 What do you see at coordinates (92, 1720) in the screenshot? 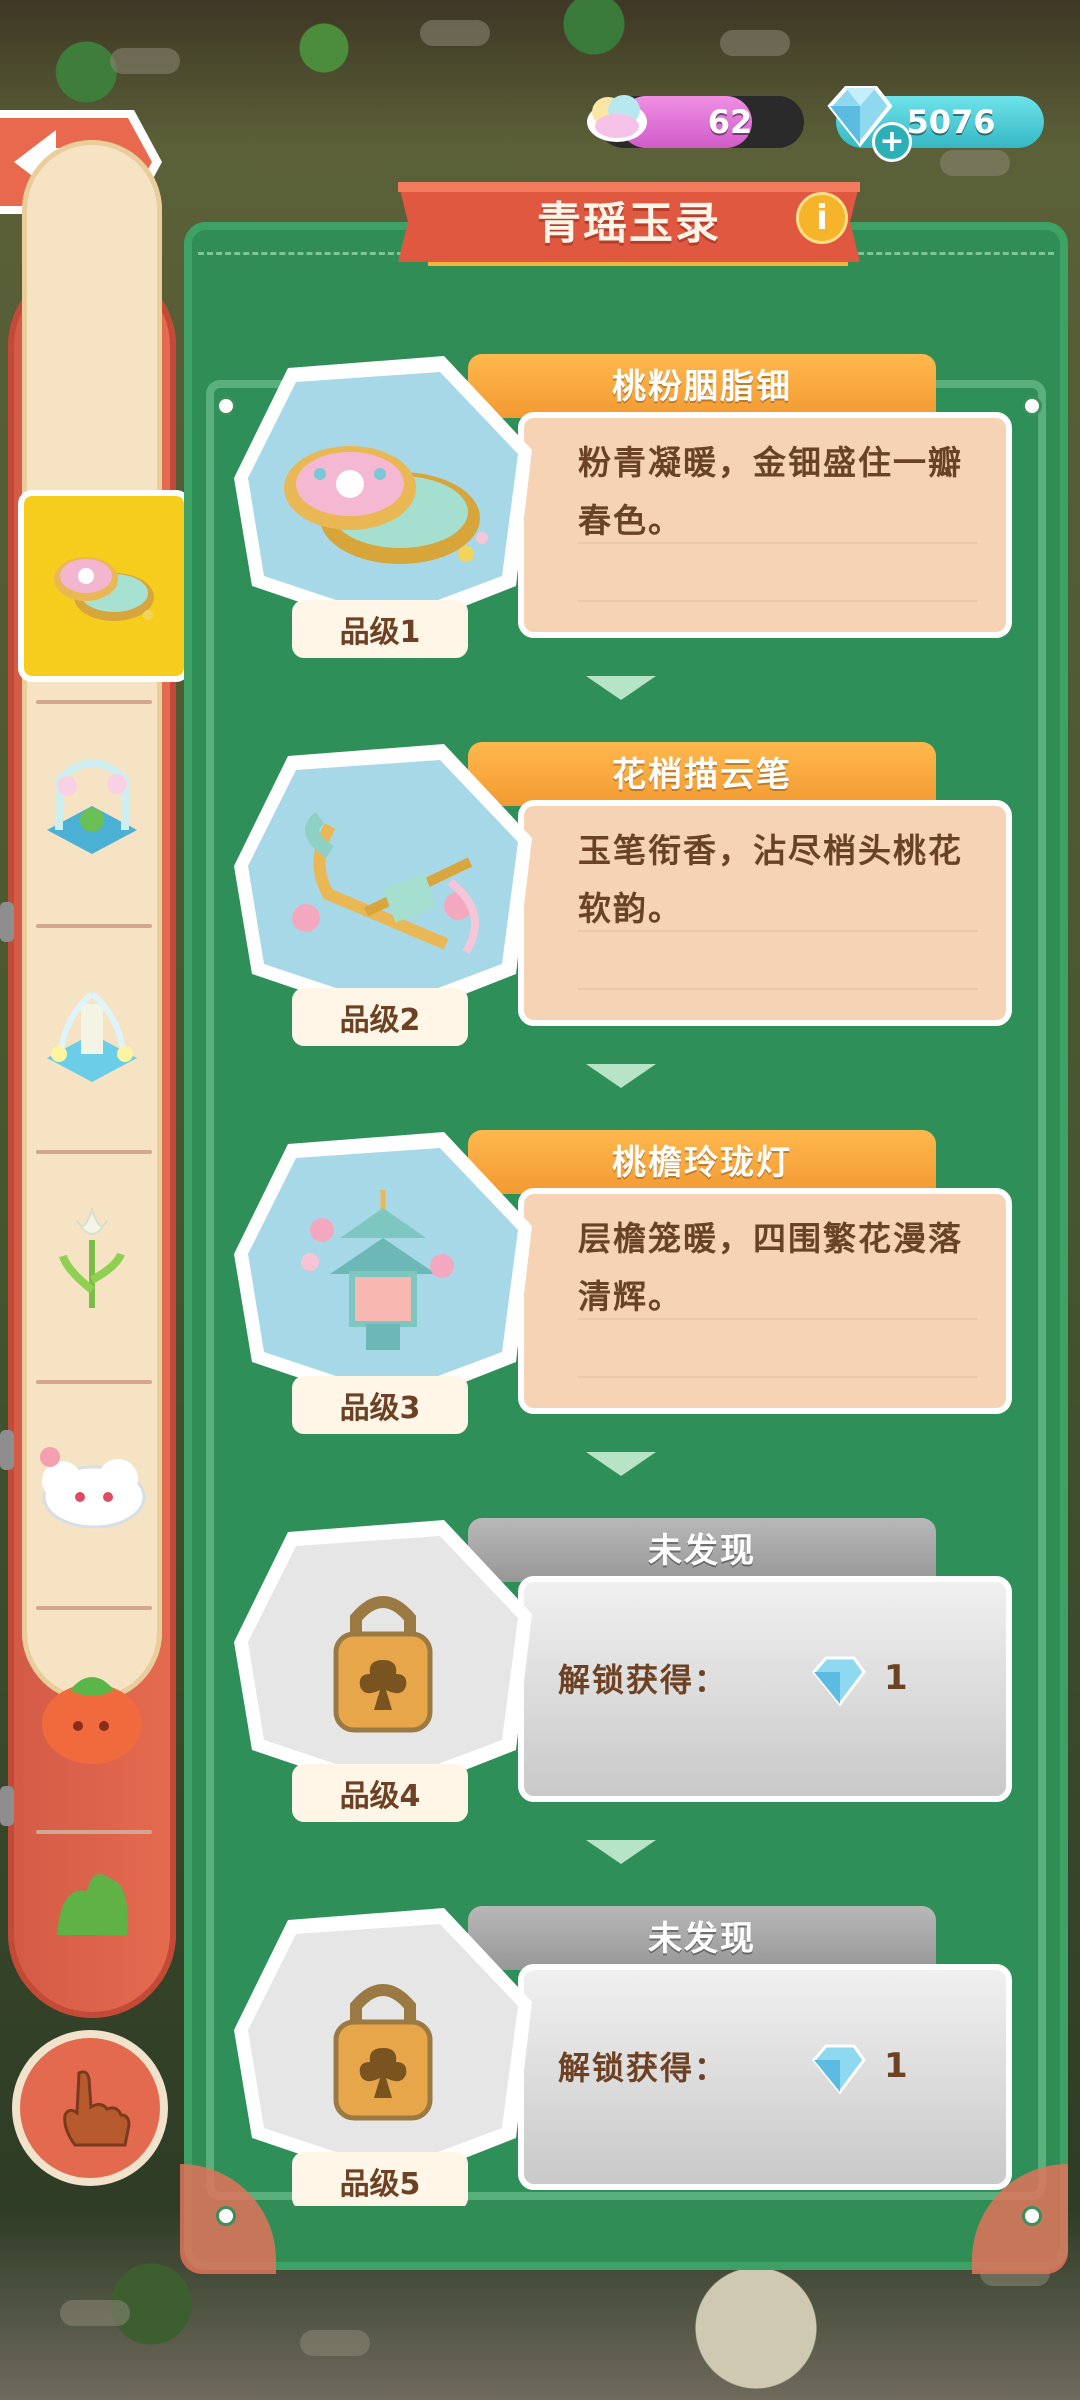
I see `persimmon-icon` at bounding box center [92, 1720].